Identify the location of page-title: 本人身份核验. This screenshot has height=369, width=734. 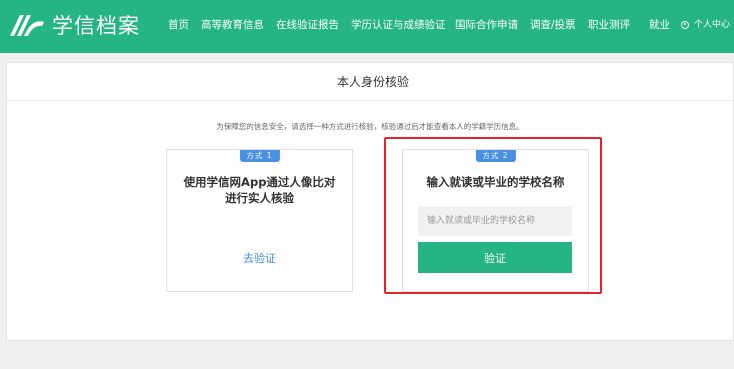
(370, 82).